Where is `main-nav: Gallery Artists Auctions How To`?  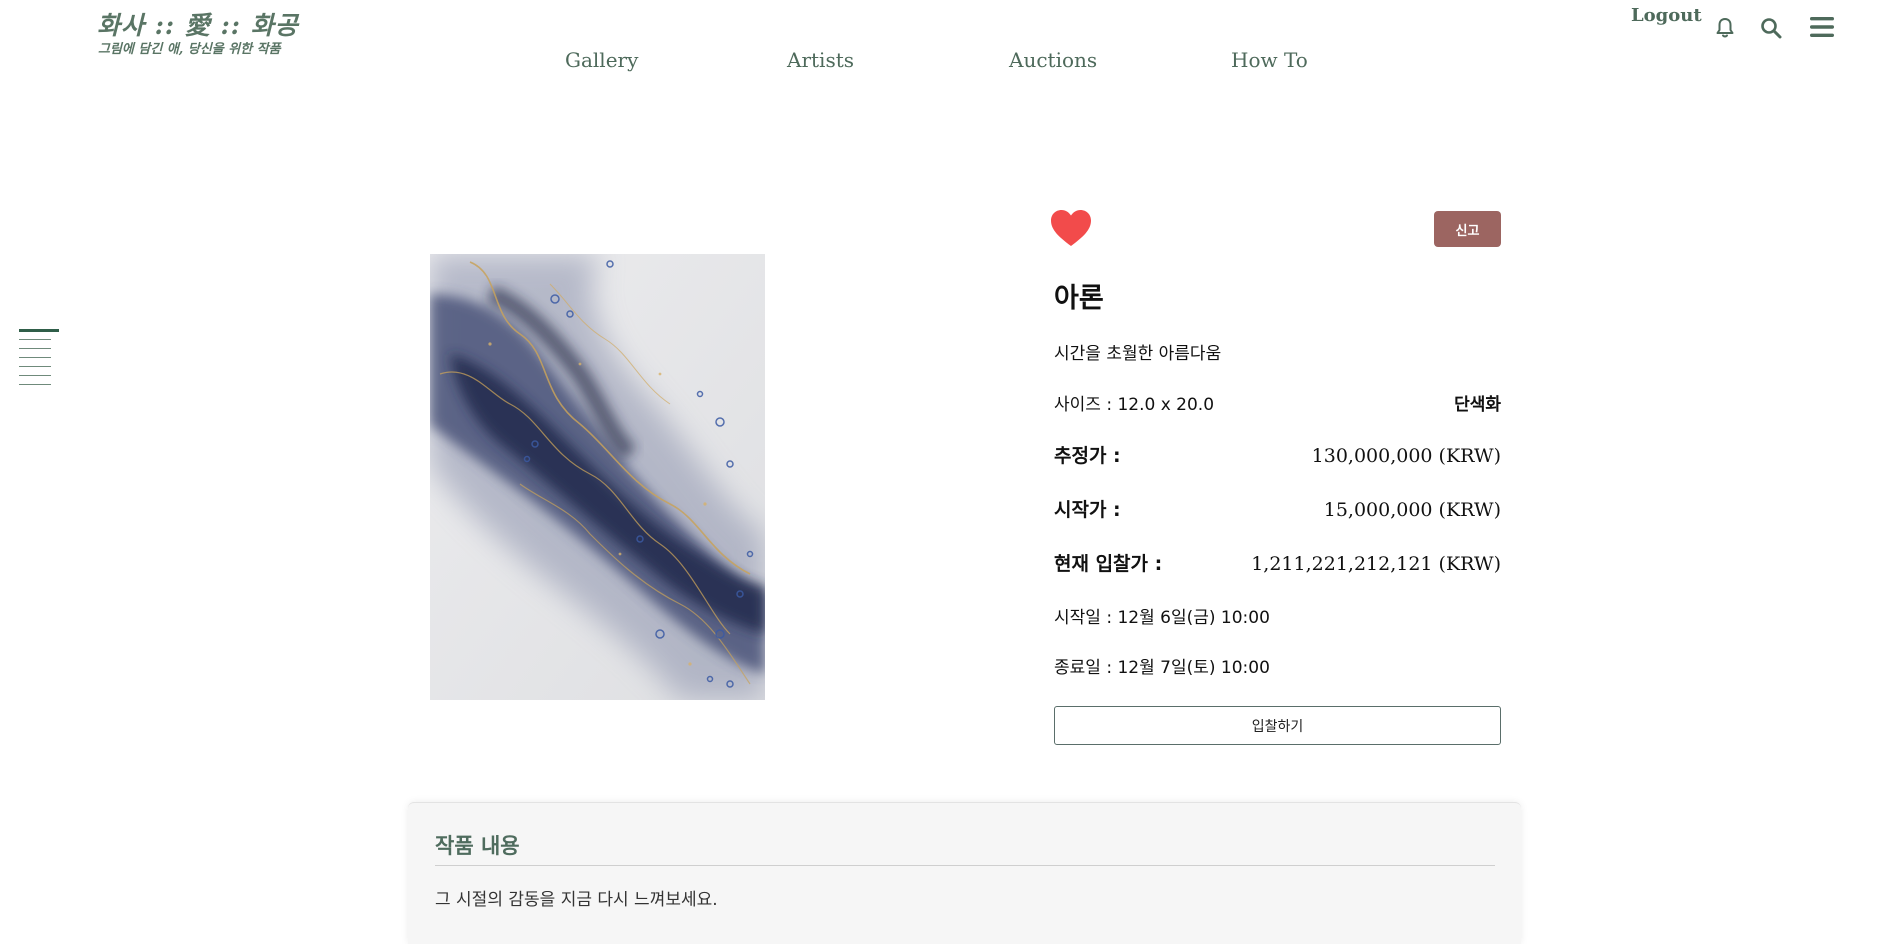
main-nav: Gallery Artists Auctions How To is located at coordinates (950, 63).